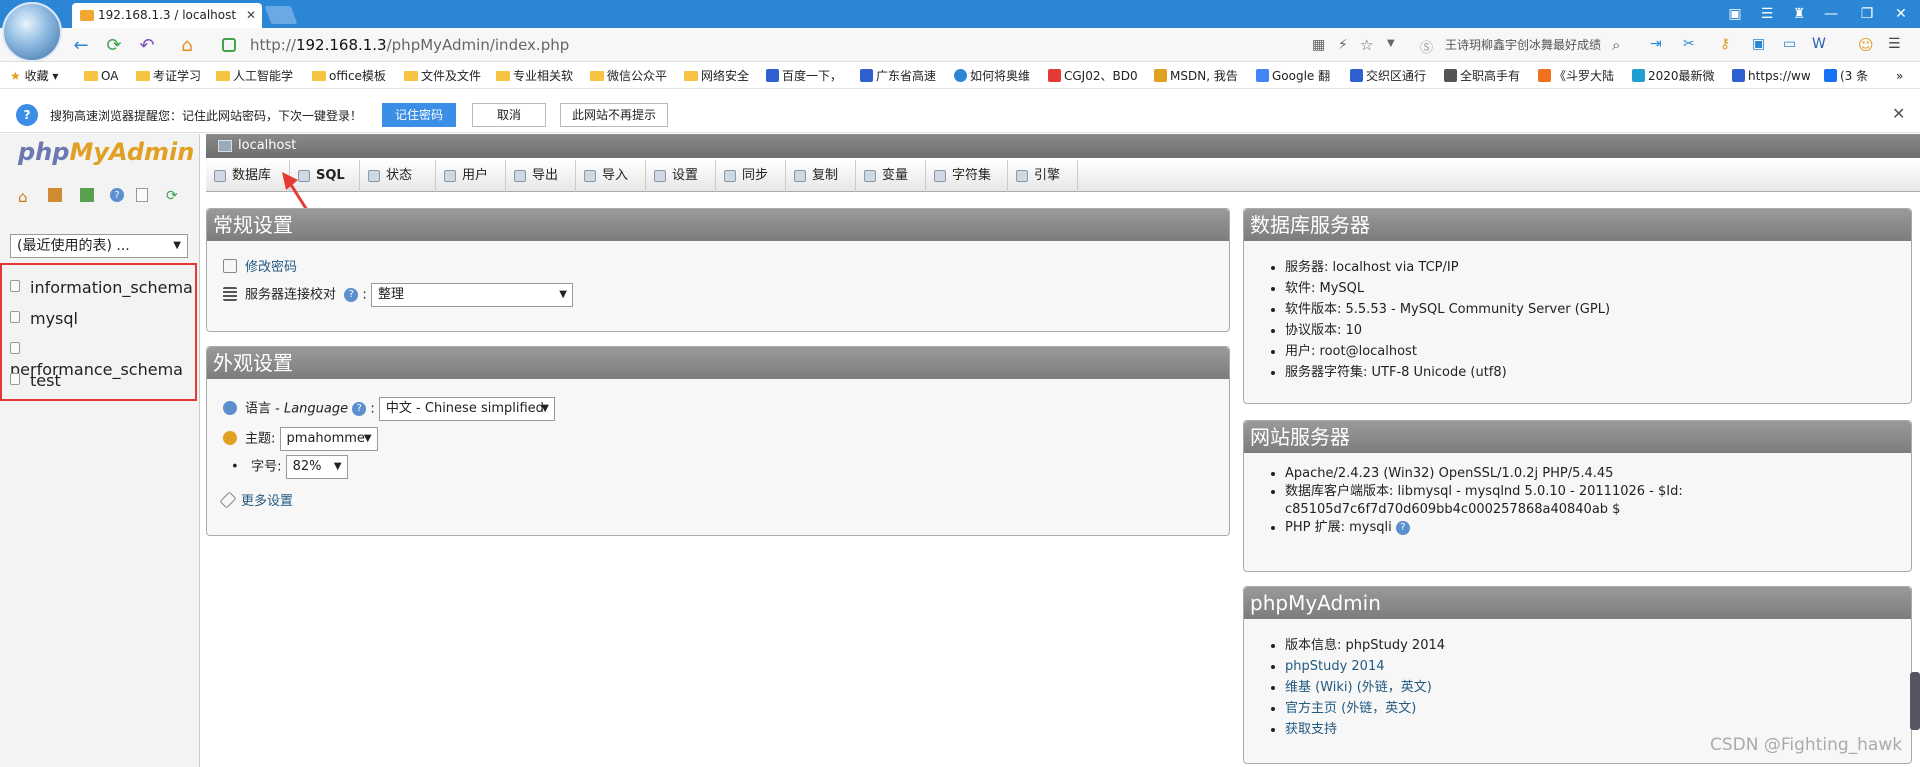 This screenshot has width=1920, height=767. What do you see at coordinates (681, 176) in the screenshot?
I see `tab-settings: 设置` at bounding box center [681, 176].